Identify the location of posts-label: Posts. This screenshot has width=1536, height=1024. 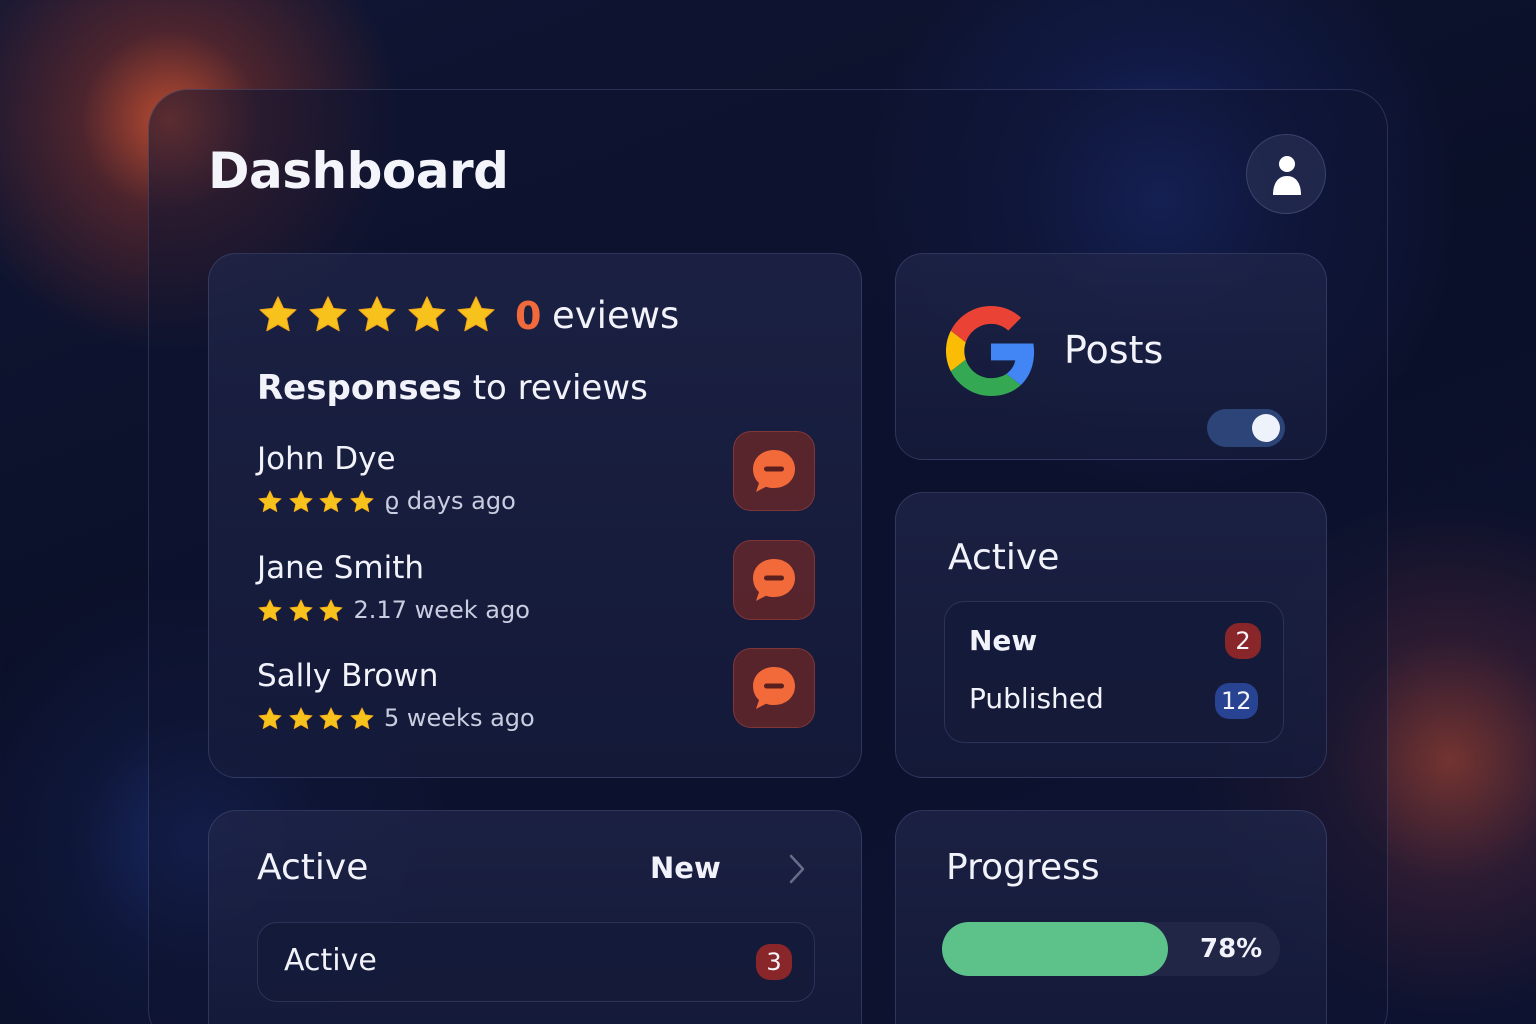
(1114, 350).